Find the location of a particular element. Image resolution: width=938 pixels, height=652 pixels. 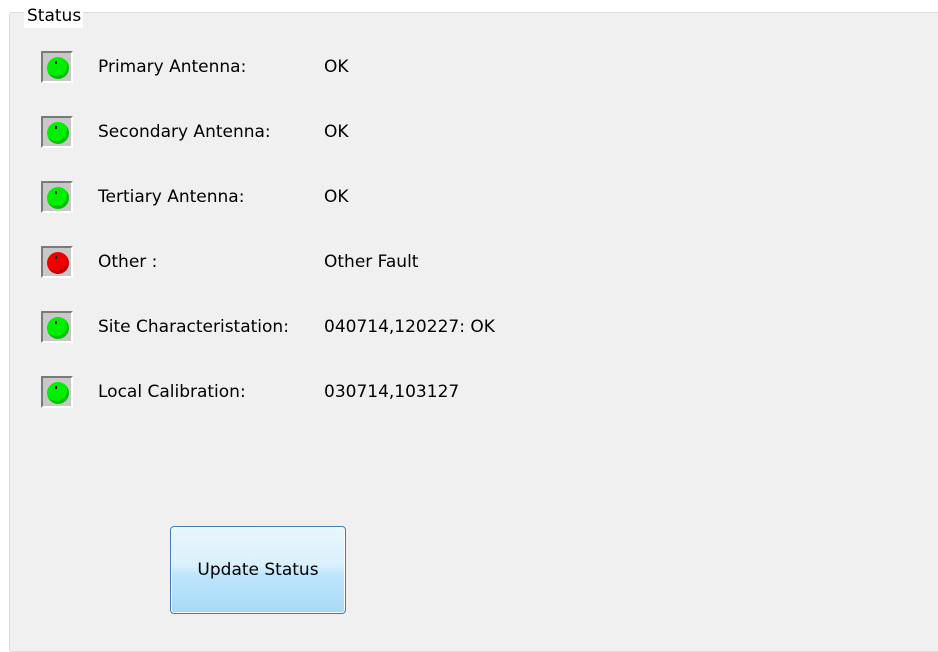

status-value: 030714,103127 is located at coordinates (392, 392).